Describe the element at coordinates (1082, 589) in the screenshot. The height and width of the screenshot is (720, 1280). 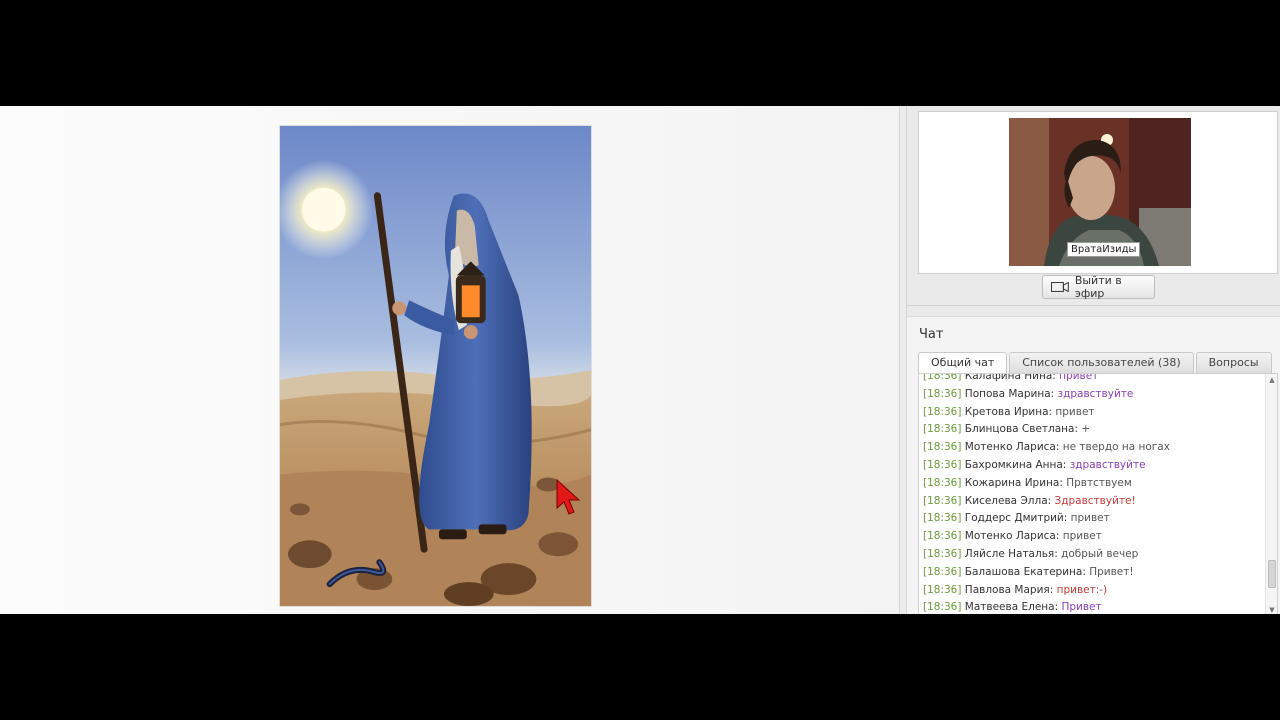
I see `message-text: привет:-)` at that location.